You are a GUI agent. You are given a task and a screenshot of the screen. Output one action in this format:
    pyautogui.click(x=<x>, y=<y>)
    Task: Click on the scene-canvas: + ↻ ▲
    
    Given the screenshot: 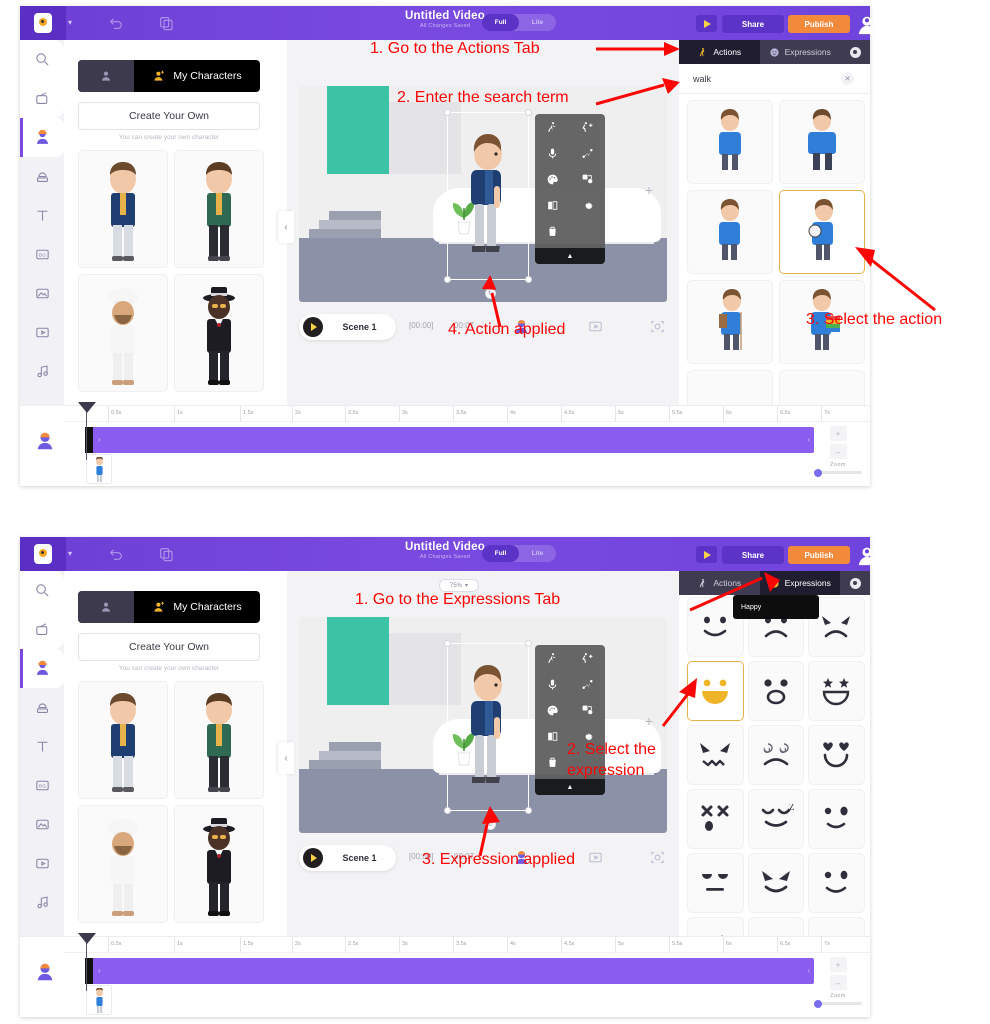 What is the action you would take?
    pyautogui.click(x=483, y=194)
    